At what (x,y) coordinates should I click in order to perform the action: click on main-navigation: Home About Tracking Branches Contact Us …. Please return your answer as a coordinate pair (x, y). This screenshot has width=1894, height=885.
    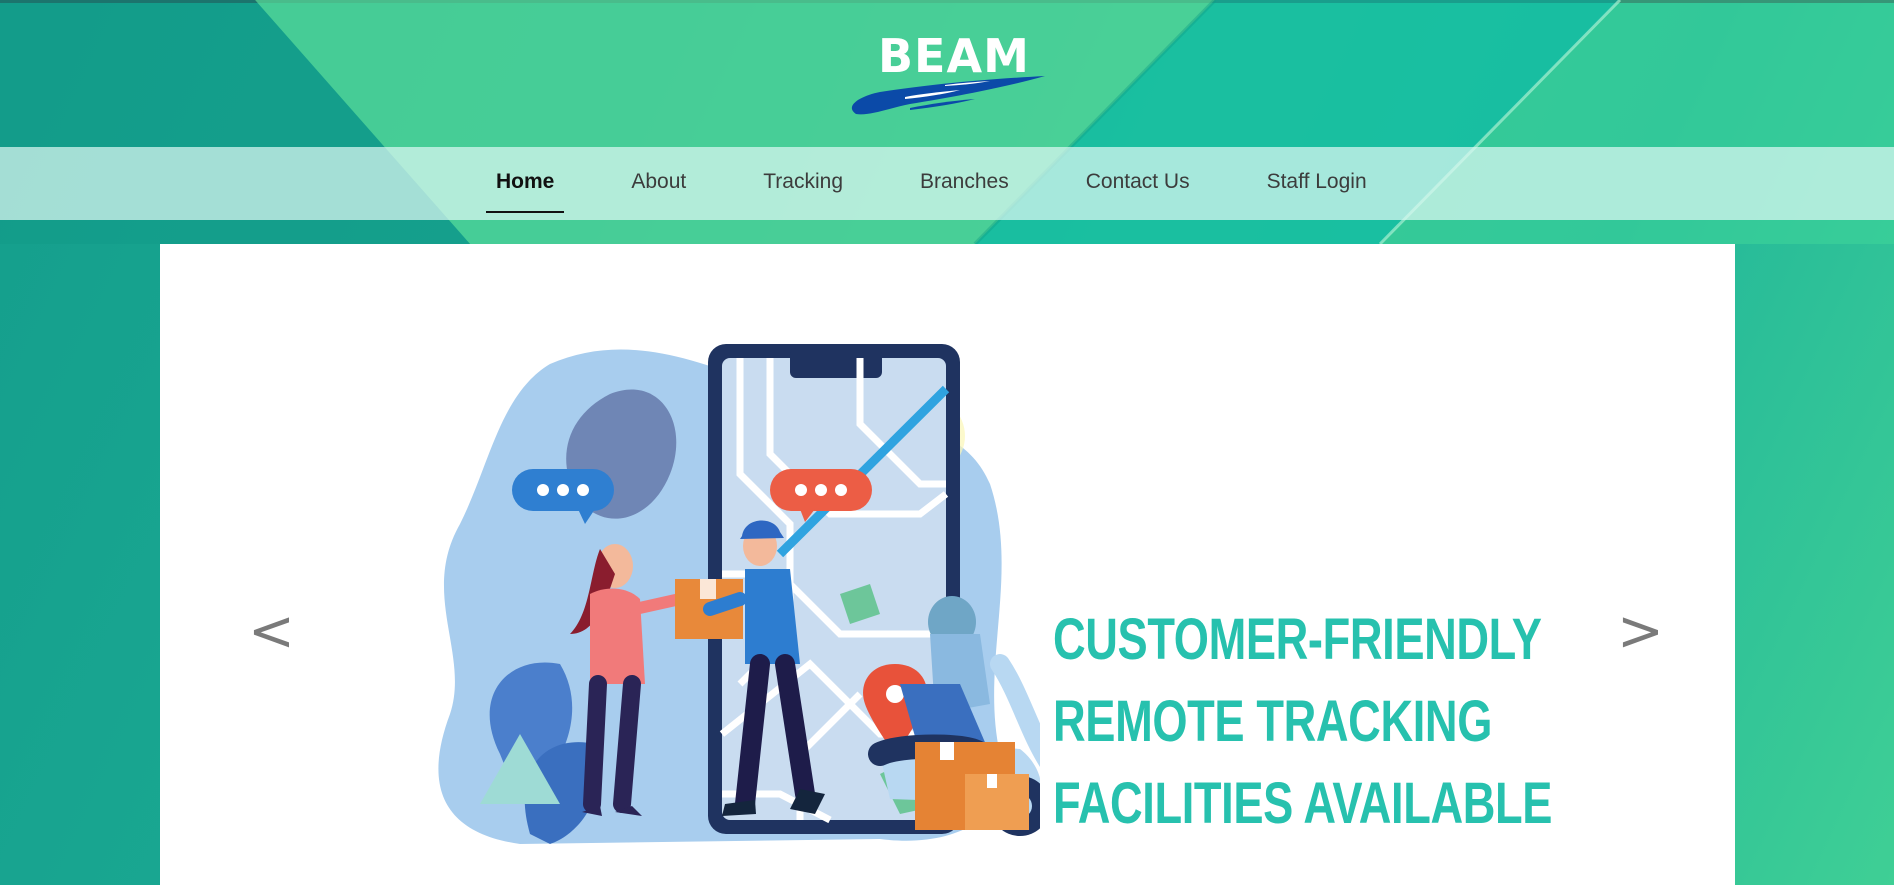
    Looking at the image, I should click on (947, 183).